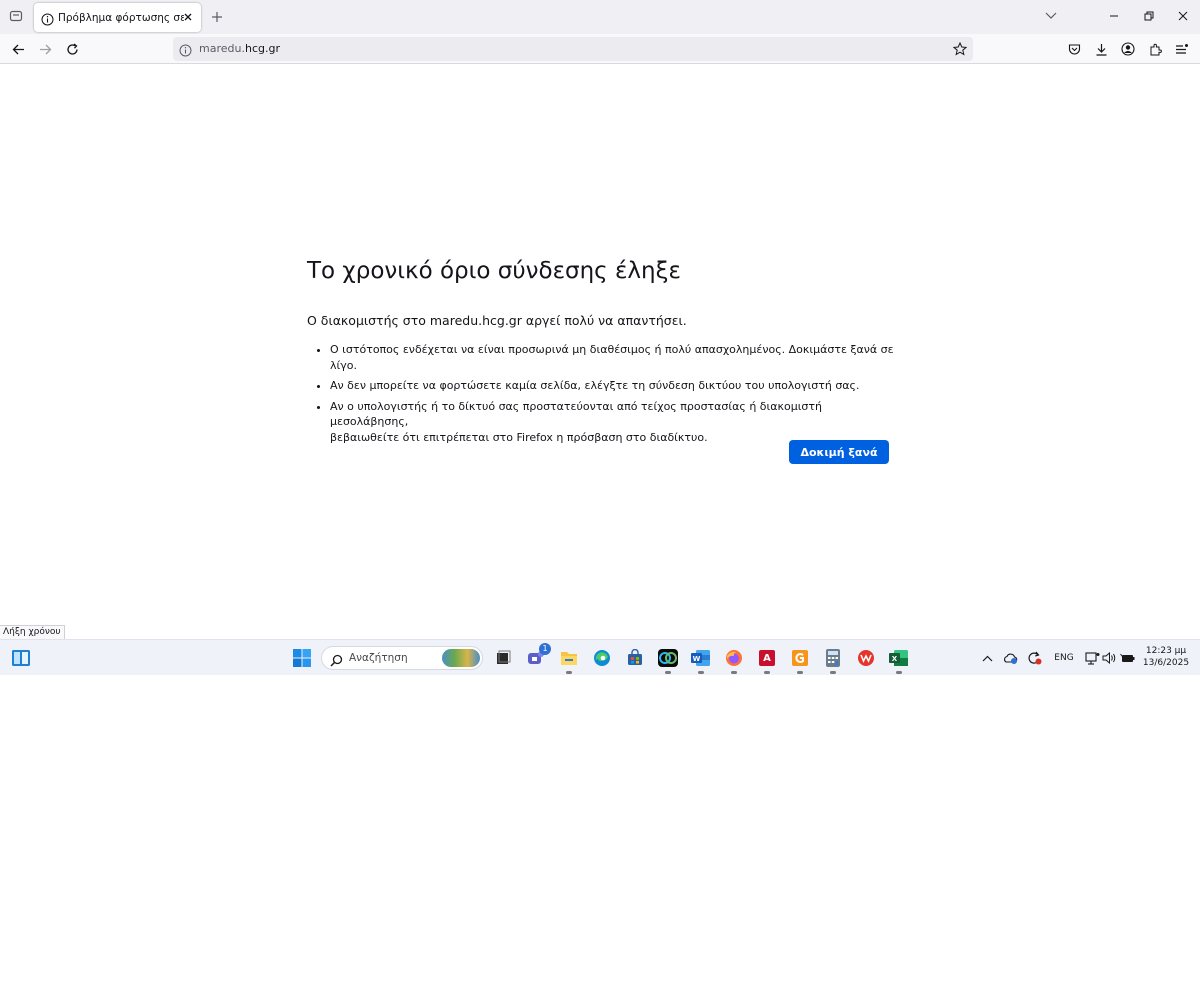  What do you see at coordinates (1128, 49) in the screenshot?
I see `account-icon` at bounding box center [1128, 49].